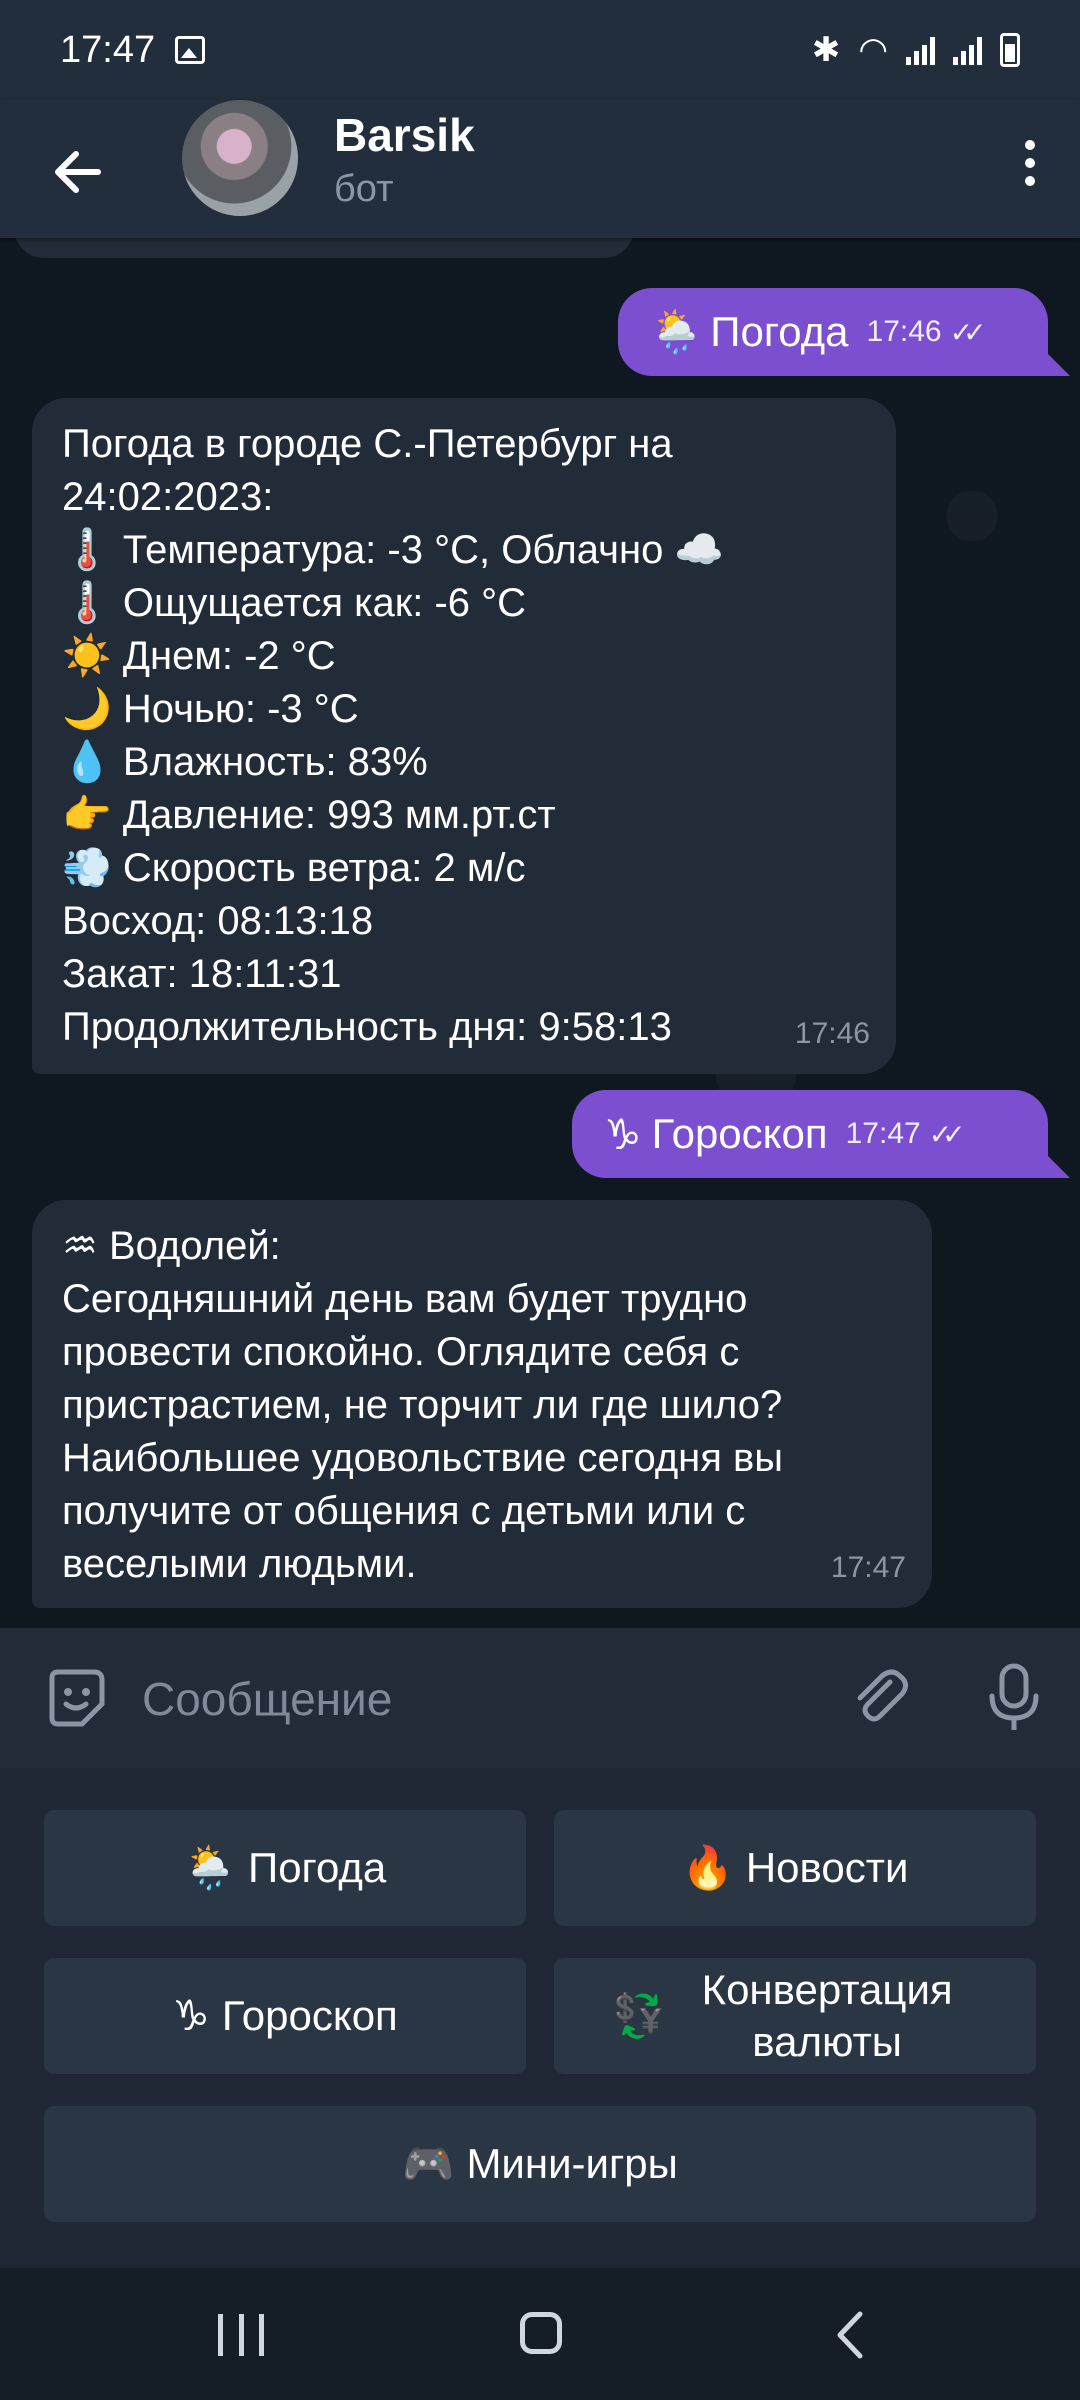  I want to click on system-navigation-bar, so click(540, 2334).